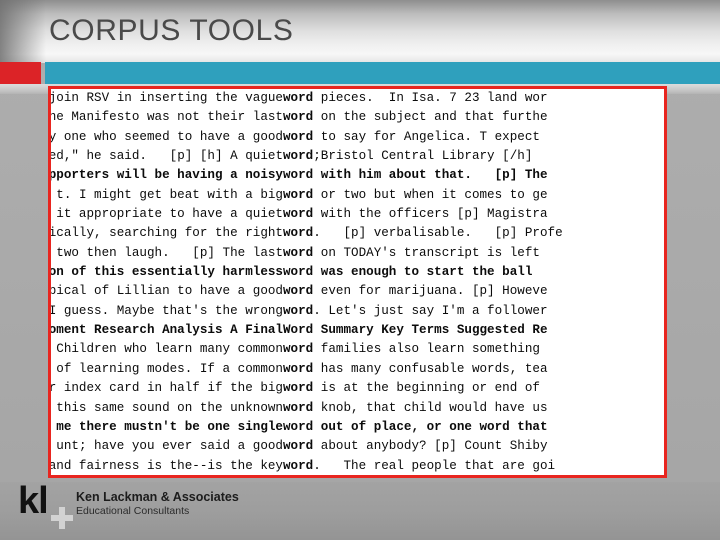 The height and width of the screenshot is (540, 720). What do you see at coordinates (169, 446) in the screenshot?
I see `concordance-left-text: unt; have you ever said a good` at bounding box center [169, 446].